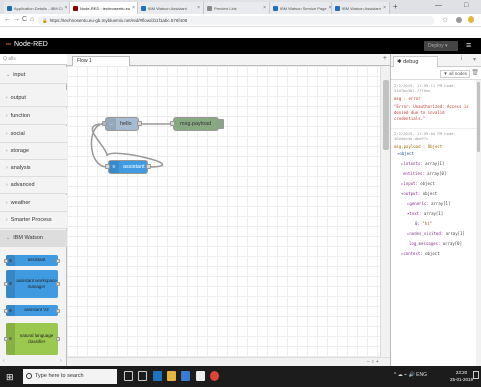 This screenshot has width=481, height=387. What do you see at coordinates (33, 220) in the screenshot?
I see `palette-category-smarter-process: › Smarter Process` at bounding box center [33, 220].